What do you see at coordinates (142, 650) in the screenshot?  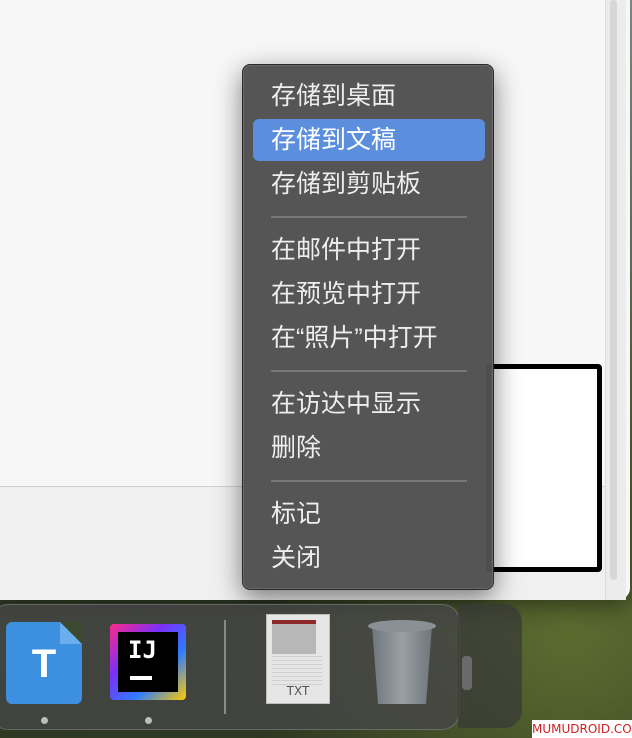 I see `app-letters: IJ` at bounding box center [142, 650].